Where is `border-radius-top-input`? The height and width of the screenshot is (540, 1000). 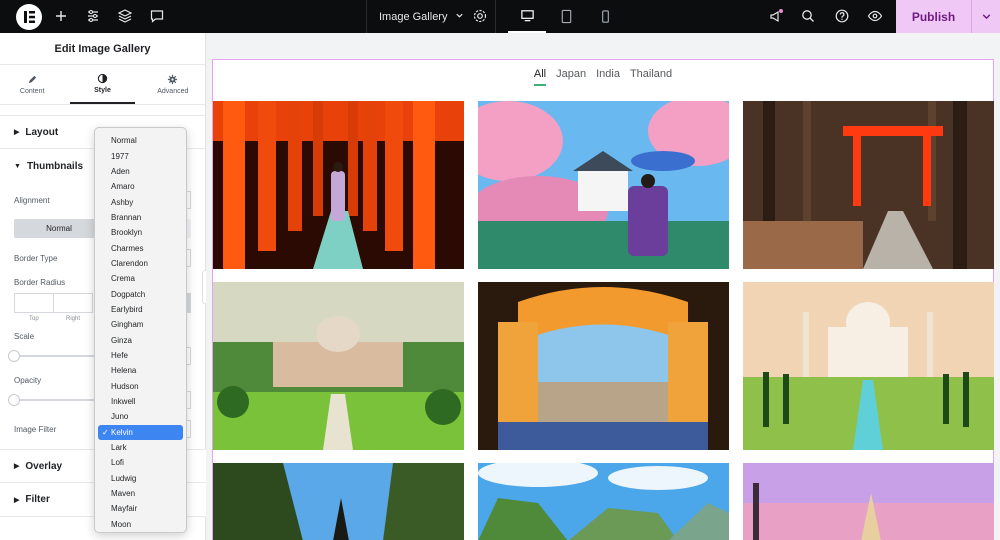 border-radius-top-input is located at coordinates (34, 303).